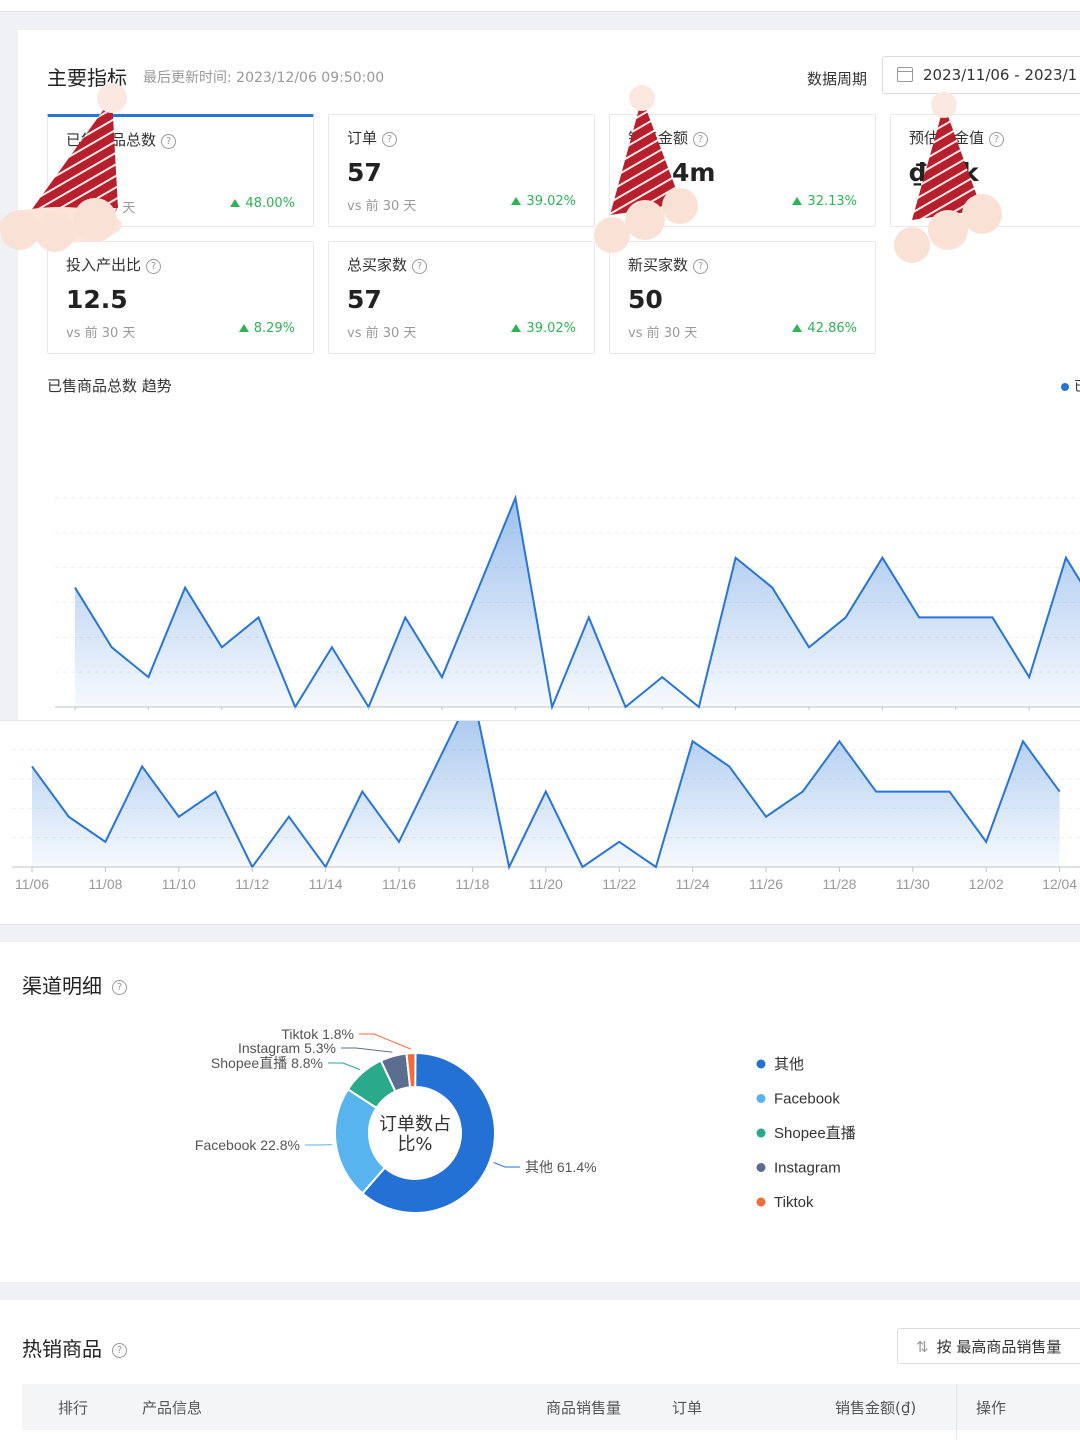 This screenshot has height=1440, width=1080. Describe the element at coordinates (583, 1407) in the screenshot. I see `column-header-units-sold: 商品销售量` at that location.